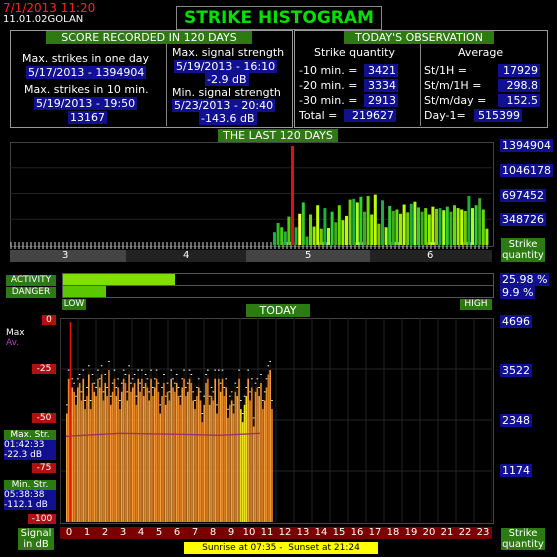 The width and height of the screenshot is (557, 557). What do you see at coordinates (445, 115) in the screenshot?
I see `day1-label: Day-1=` at bounding box center [445, 115].